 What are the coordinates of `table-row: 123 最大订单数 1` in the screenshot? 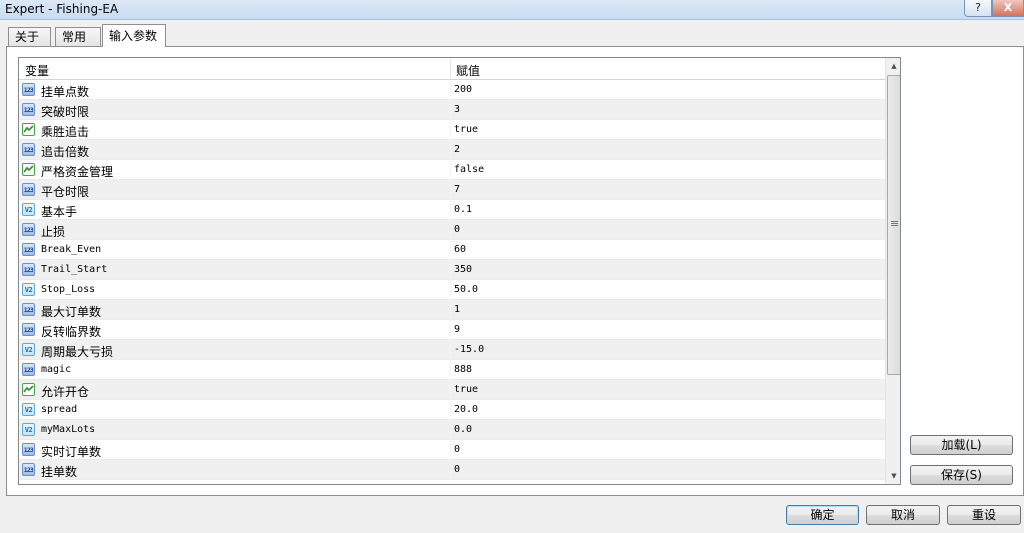 It's located at (452, 310).